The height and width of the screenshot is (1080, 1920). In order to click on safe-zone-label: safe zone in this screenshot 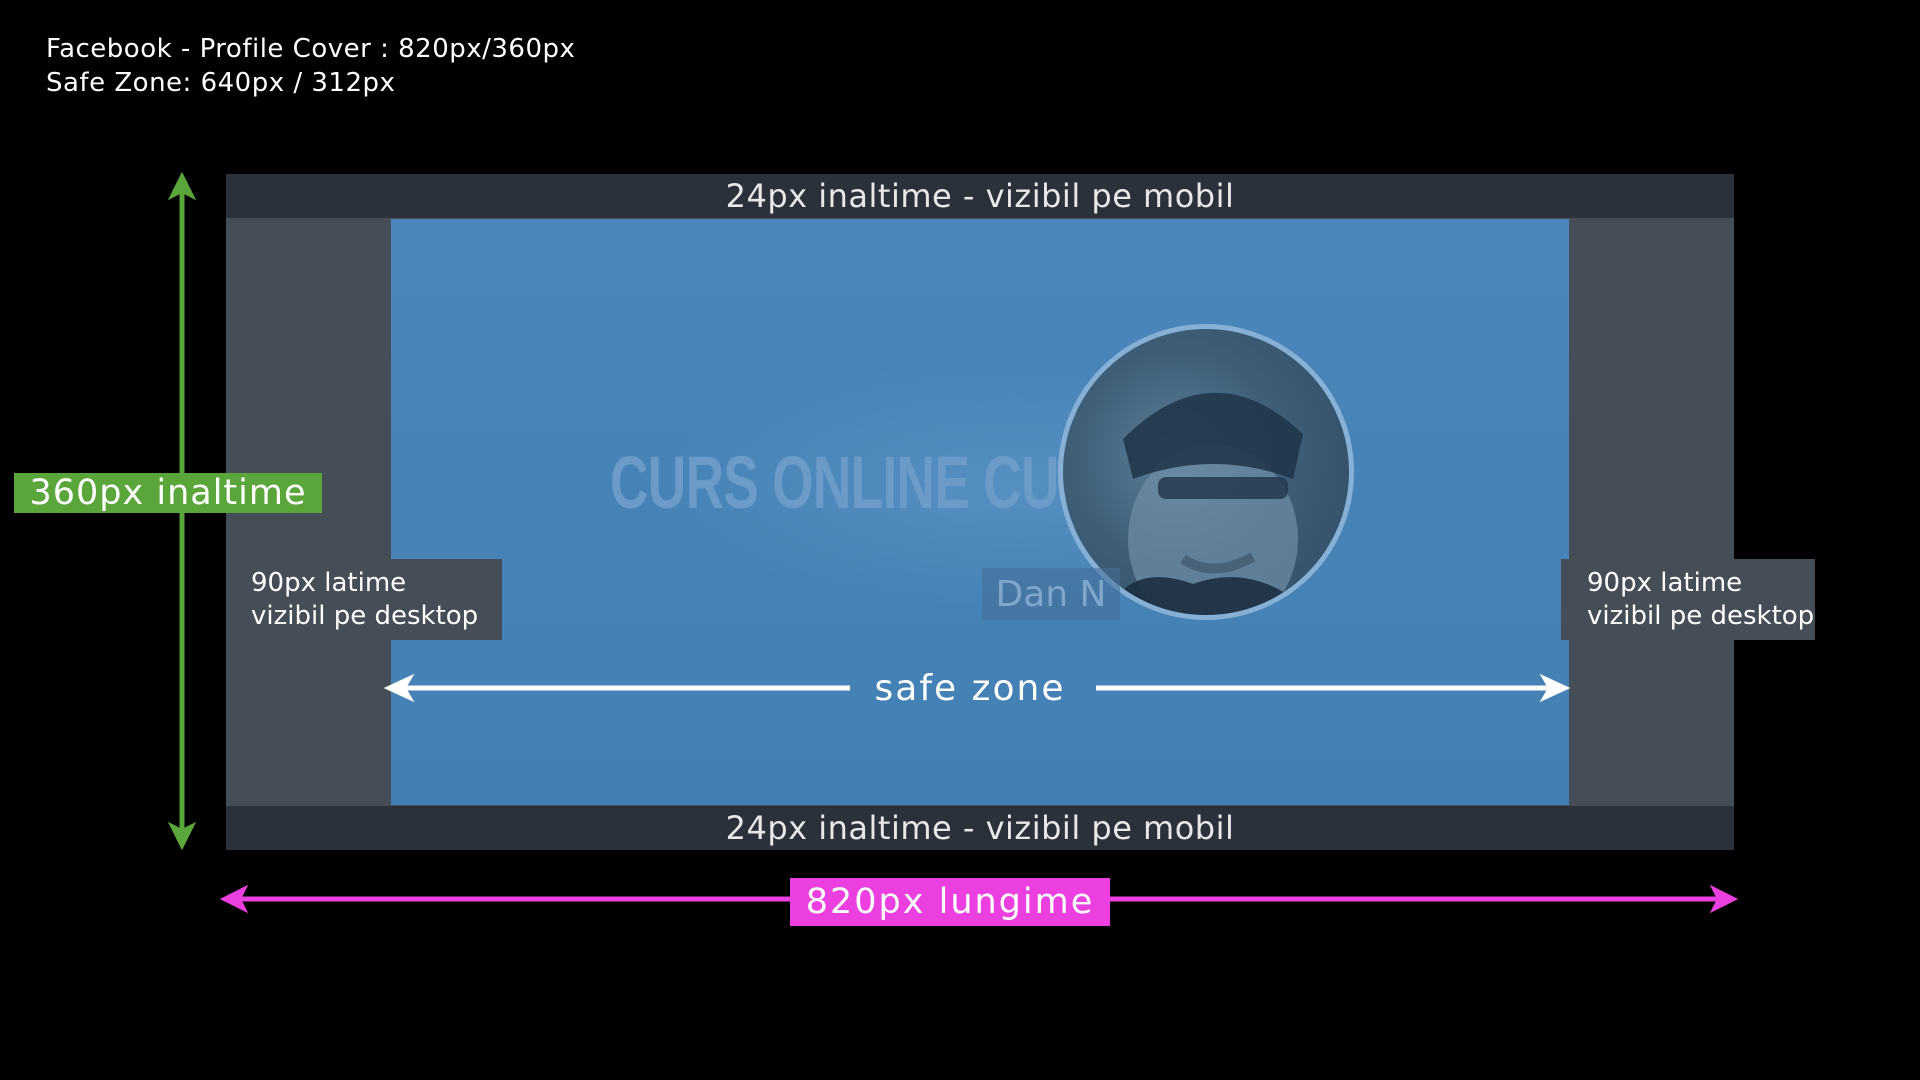, I will do `click(970, 688)`.